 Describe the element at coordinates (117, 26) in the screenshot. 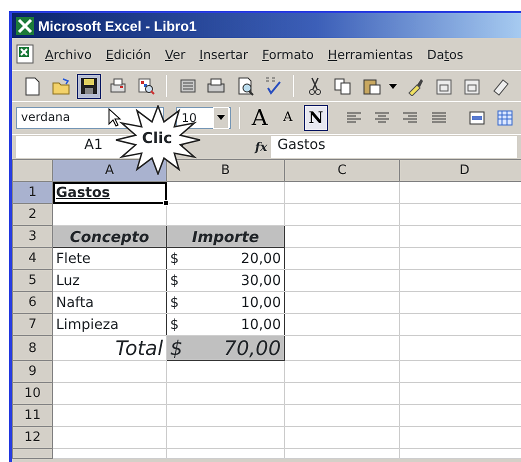

I see `window-title: Microsoft Excel - Libro1` at that location.